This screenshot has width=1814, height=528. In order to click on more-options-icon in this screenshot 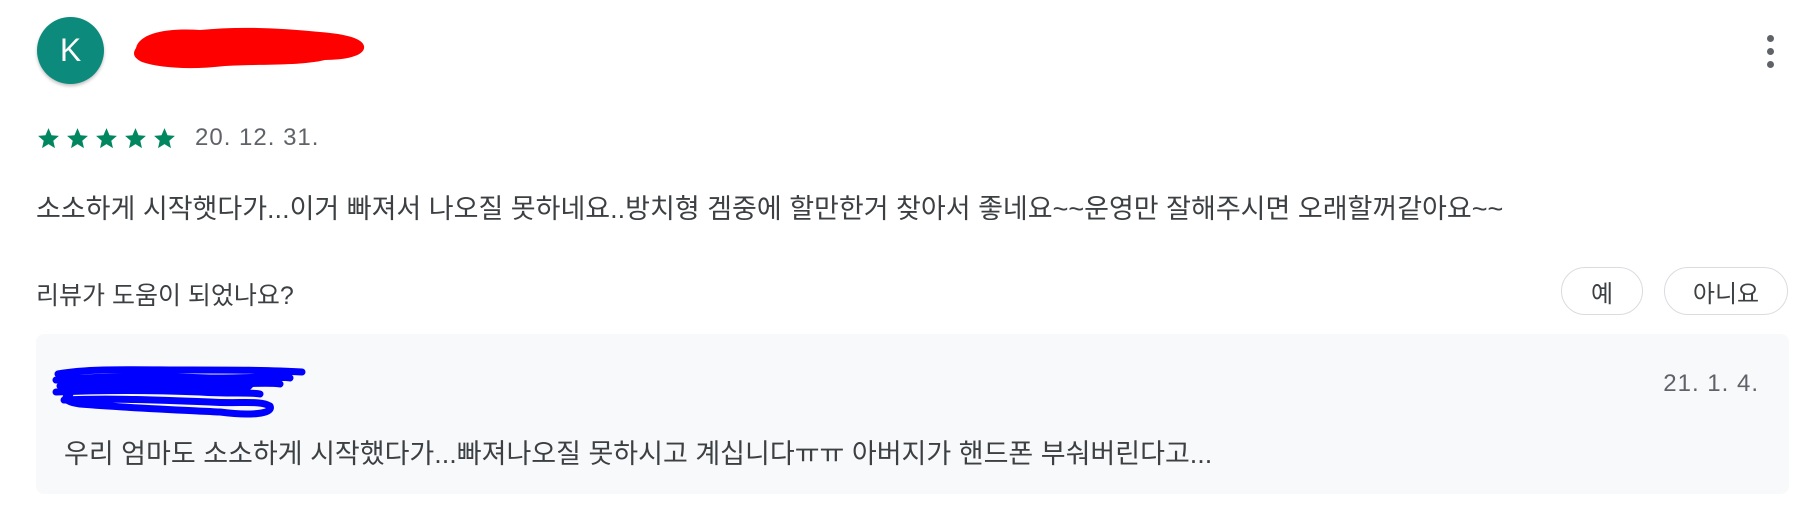, I will do `click(1770, 51)`.